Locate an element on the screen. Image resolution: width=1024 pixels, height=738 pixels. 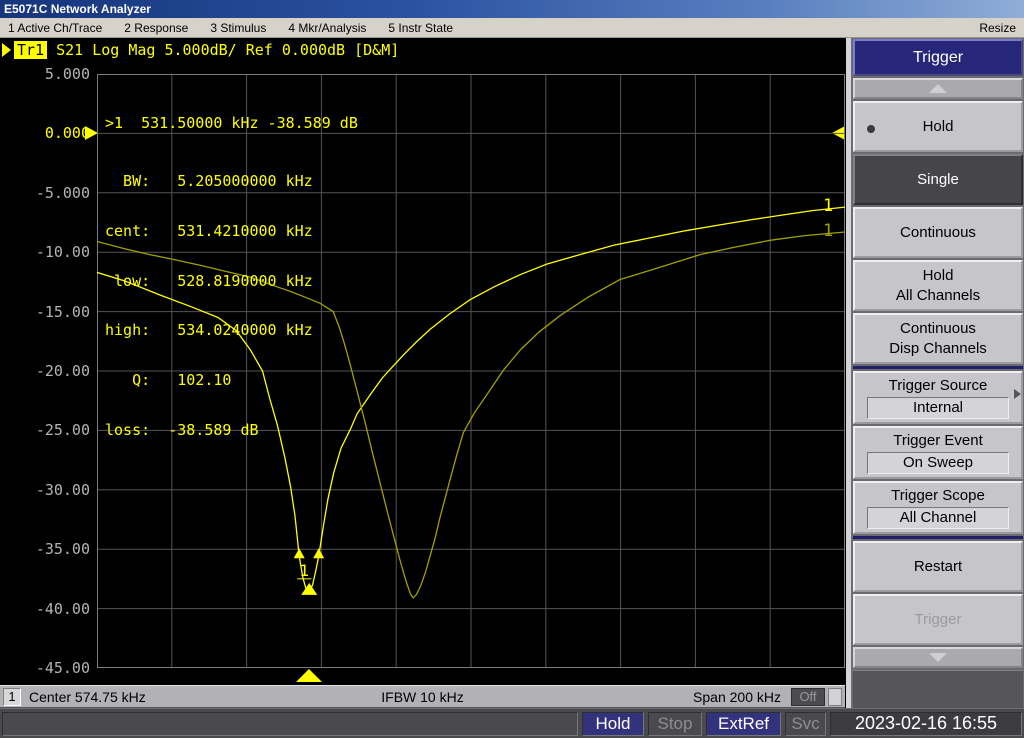
trigger-event-value: On Sweep is located at coordinates (938, 463).